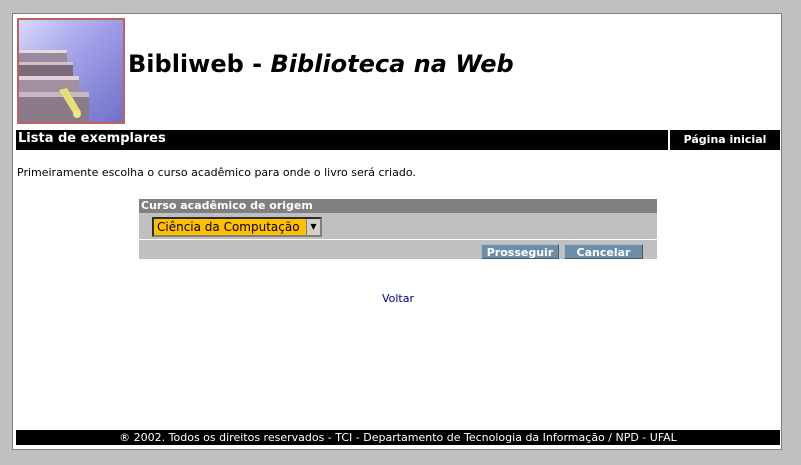 The image size is (801, 465). I want to click on home-link: Página inicial, so click(725, 140).